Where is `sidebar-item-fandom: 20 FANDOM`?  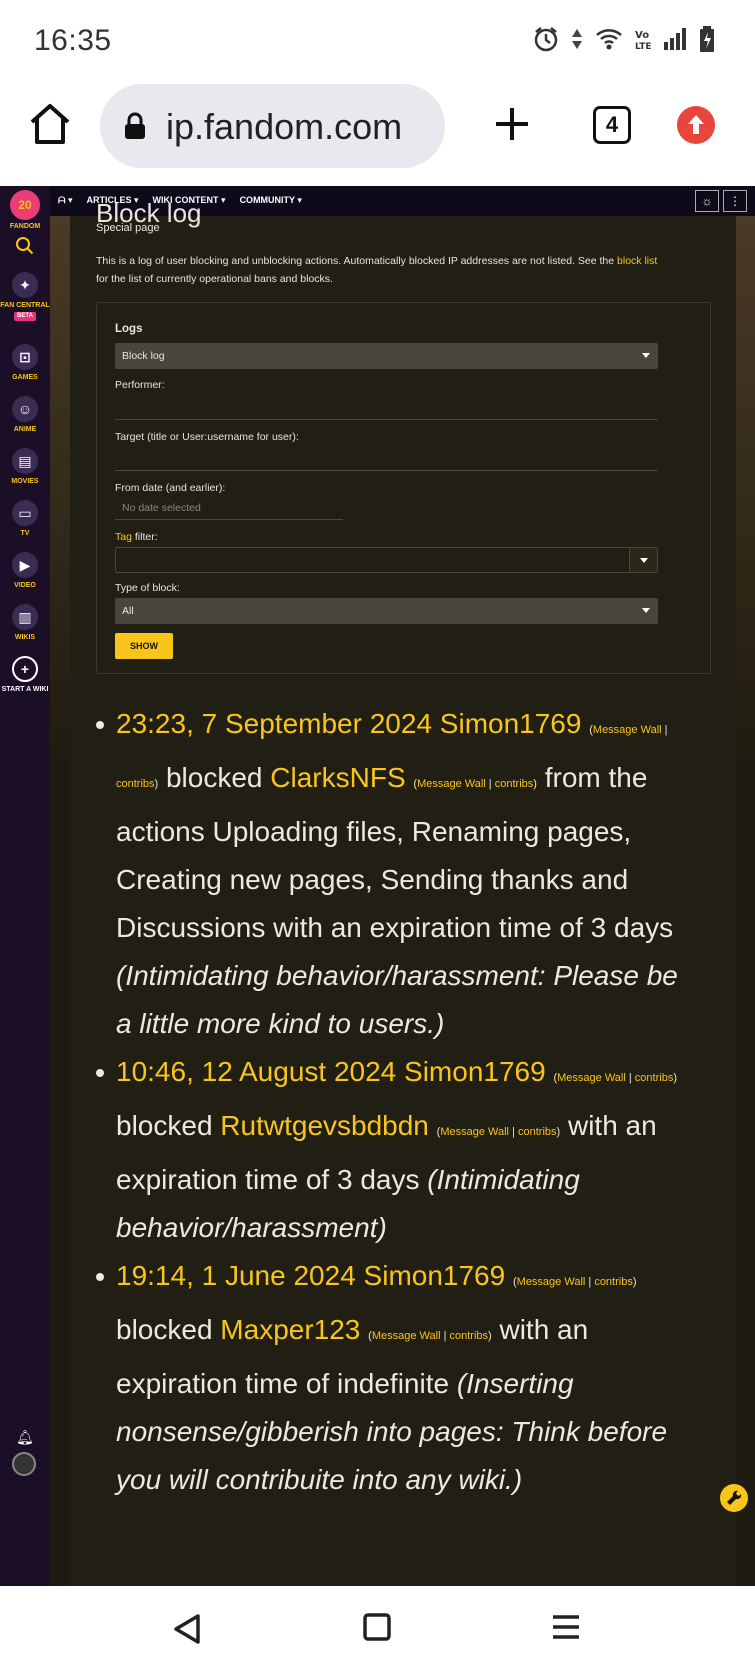 sidebar-item-fandom: 20 FANDOM is located at coordinates (25, 210).